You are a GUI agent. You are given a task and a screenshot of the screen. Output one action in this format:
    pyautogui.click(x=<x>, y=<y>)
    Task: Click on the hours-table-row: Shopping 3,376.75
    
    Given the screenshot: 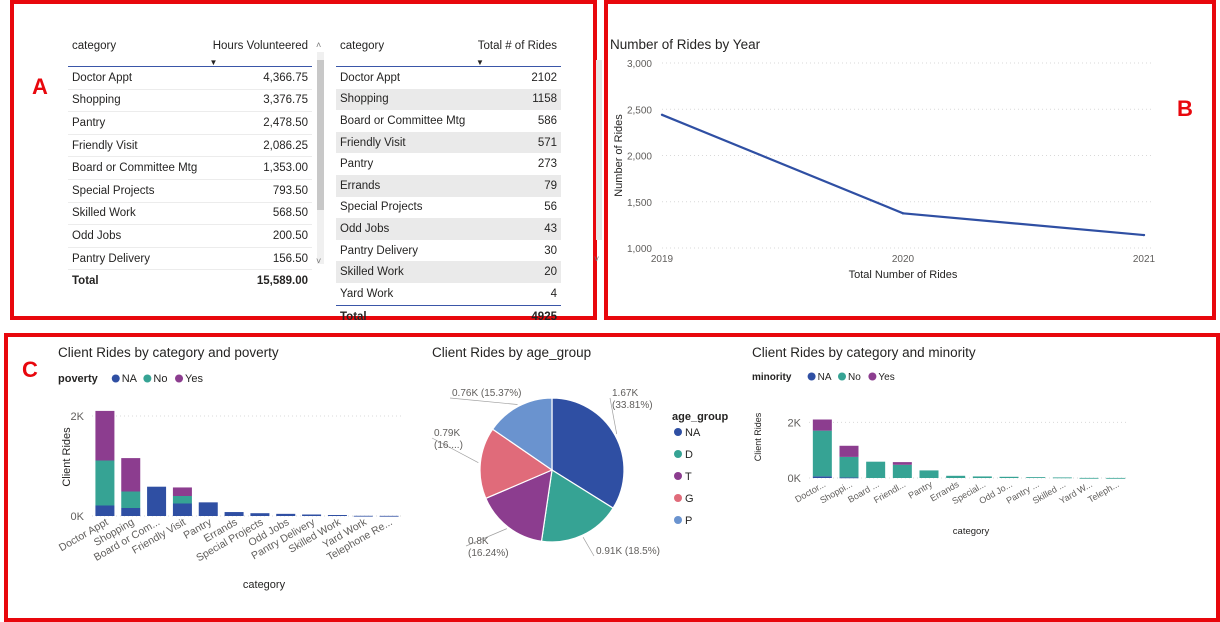 What is the action you would take?
    pyautogui.click(x=190, y=101)
    